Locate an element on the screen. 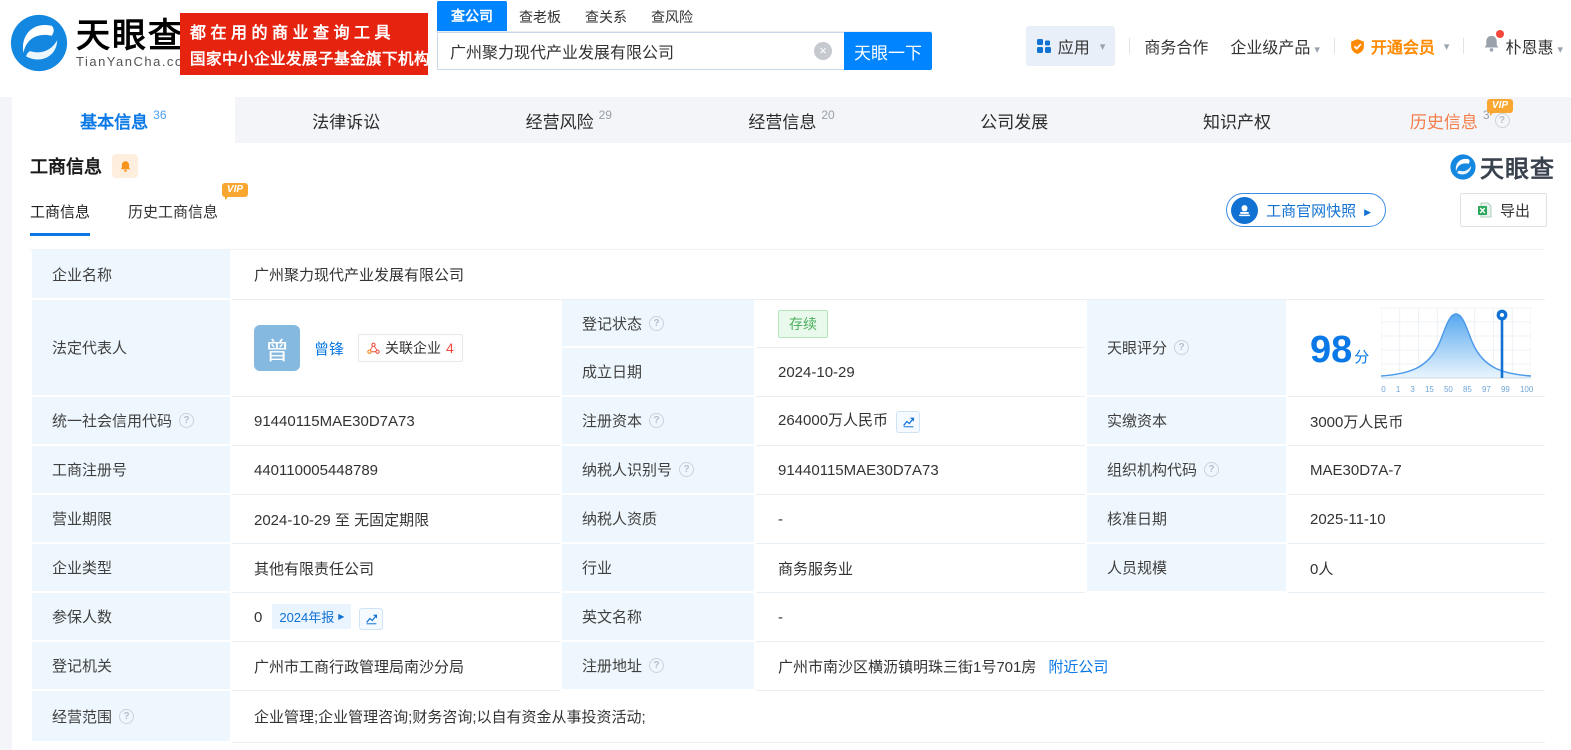  field-label-company-name: 企业名称 is located at coordinates (131, 275).